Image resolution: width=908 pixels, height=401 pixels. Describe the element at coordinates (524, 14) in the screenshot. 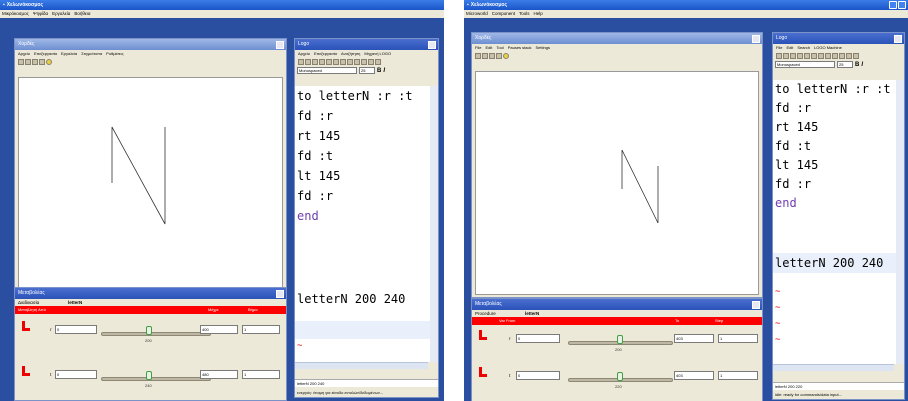

I see `menu-item: Tools` at that location.